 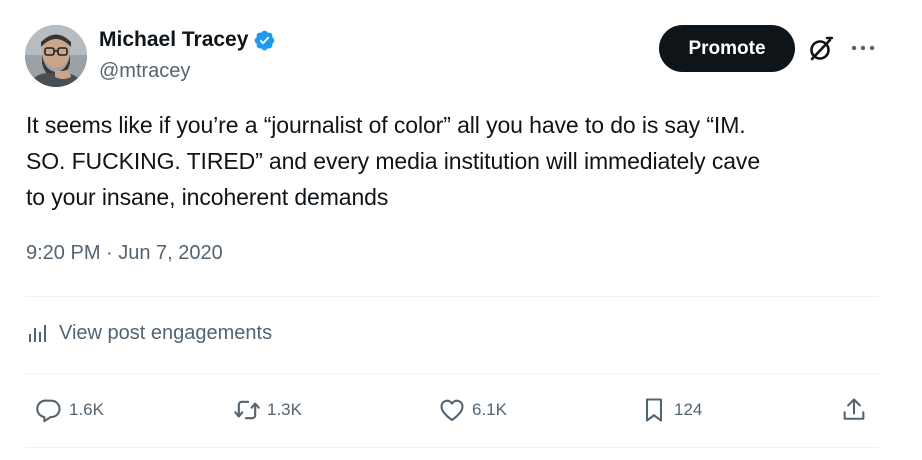 I want to click on author-name: Michael Tracey, so click(x=173, y=40).